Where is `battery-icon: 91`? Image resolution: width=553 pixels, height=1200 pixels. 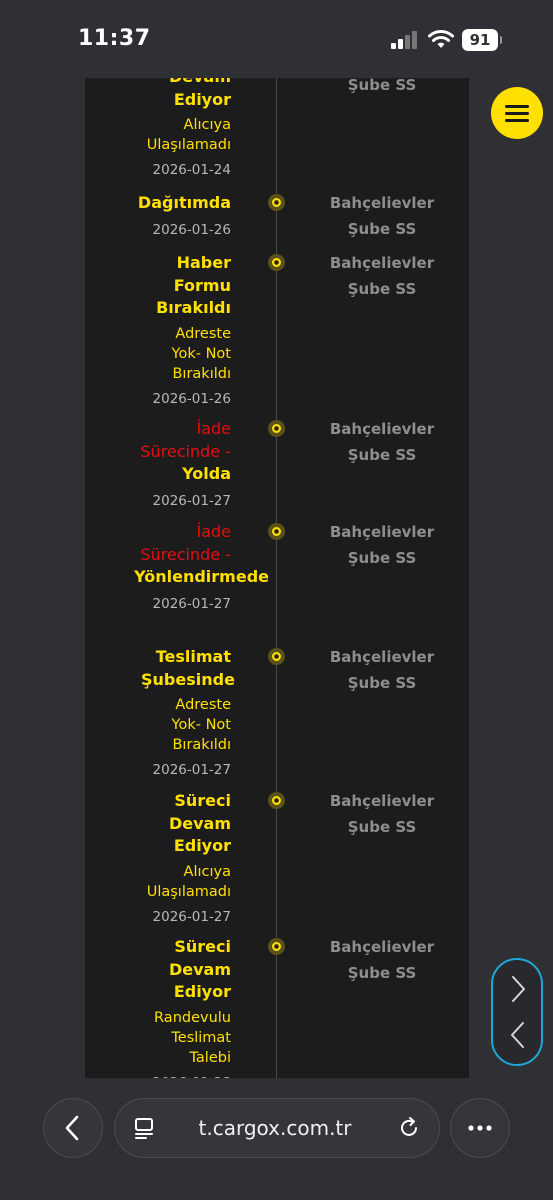 battery-icon: 91 is located at coordinates (482, 40).